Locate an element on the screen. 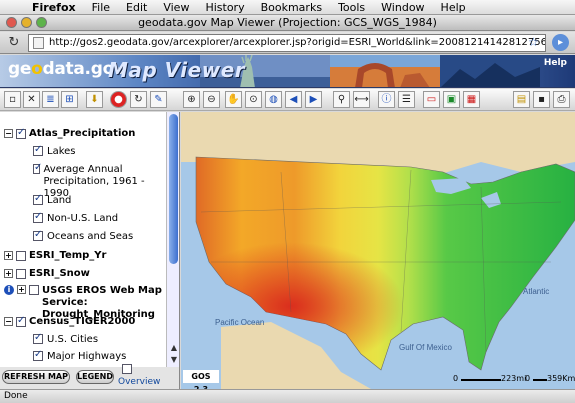  logo-part-o: o is located at coordinates (37, 69).